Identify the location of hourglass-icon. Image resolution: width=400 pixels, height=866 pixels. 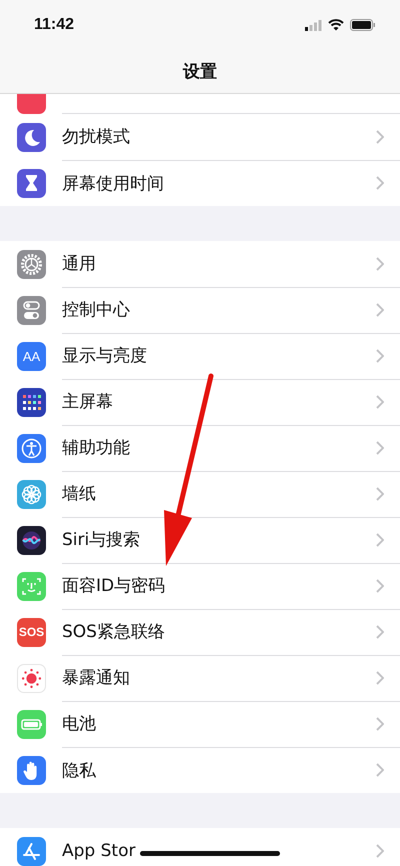
(31, 183).